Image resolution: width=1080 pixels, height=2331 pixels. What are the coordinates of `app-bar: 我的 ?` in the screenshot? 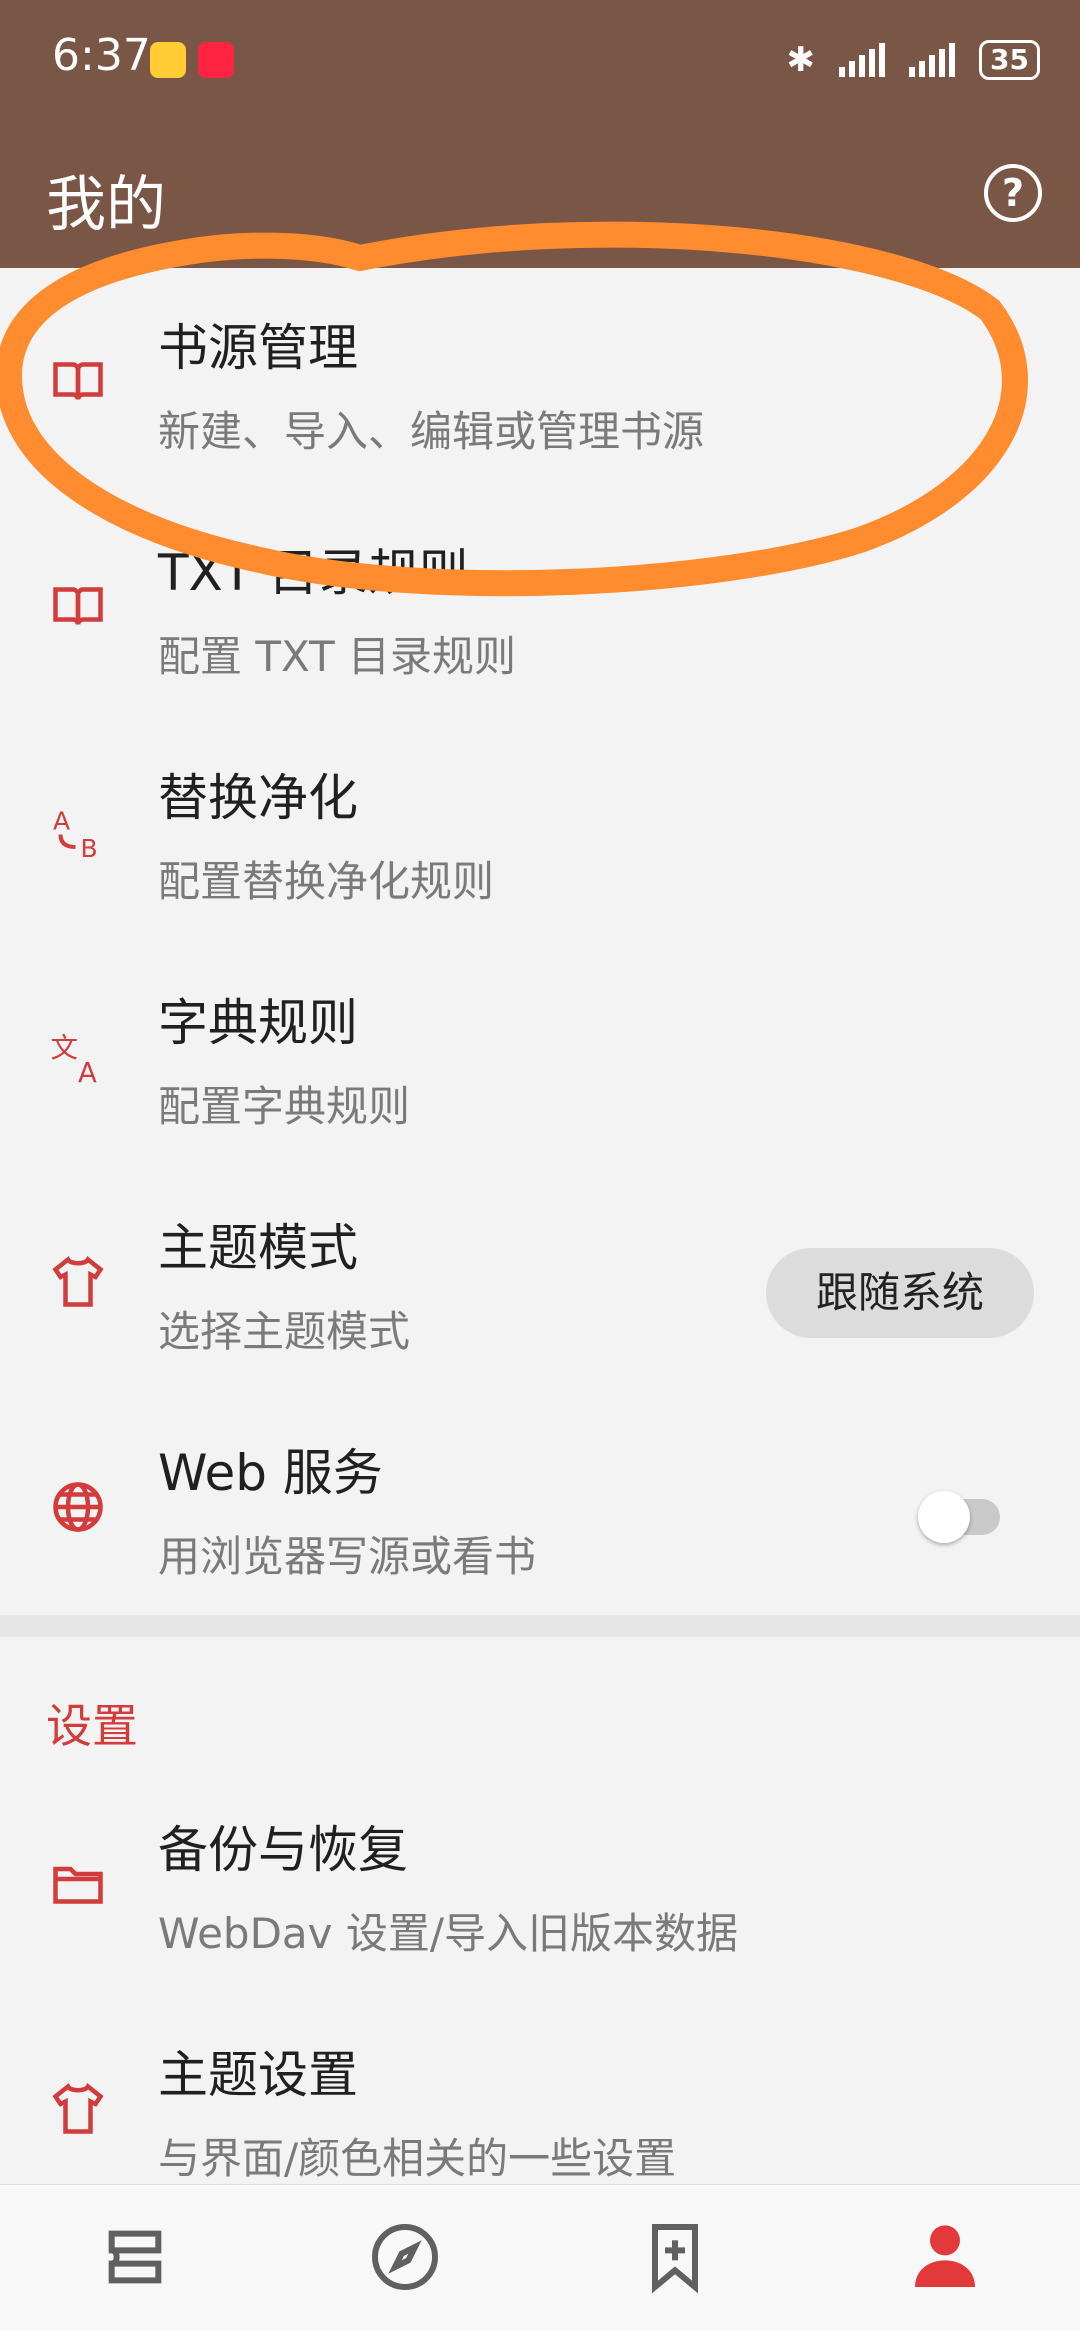 It's located at (540, 198).